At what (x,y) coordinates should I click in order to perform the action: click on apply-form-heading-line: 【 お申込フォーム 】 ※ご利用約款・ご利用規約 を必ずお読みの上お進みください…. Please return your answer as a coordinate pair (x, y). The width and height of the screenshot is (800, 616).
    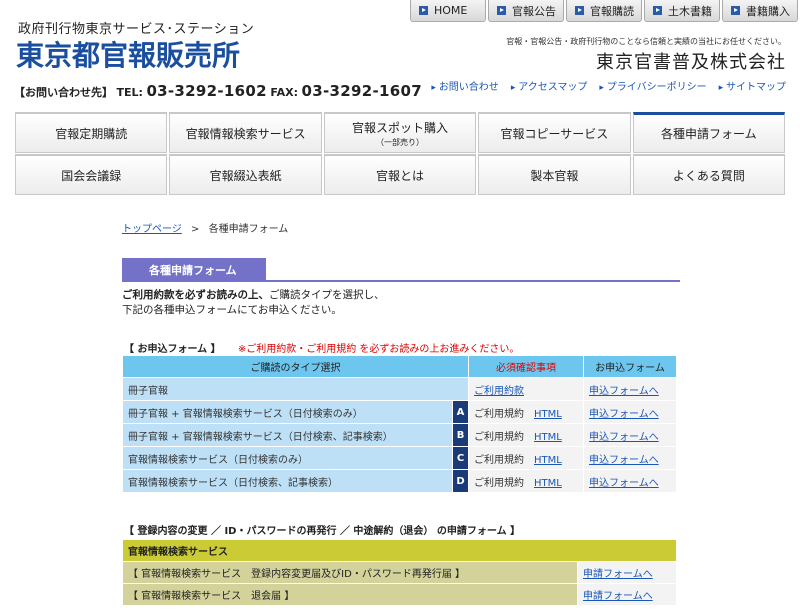
    Looking at the image, I should click on (321, 347).